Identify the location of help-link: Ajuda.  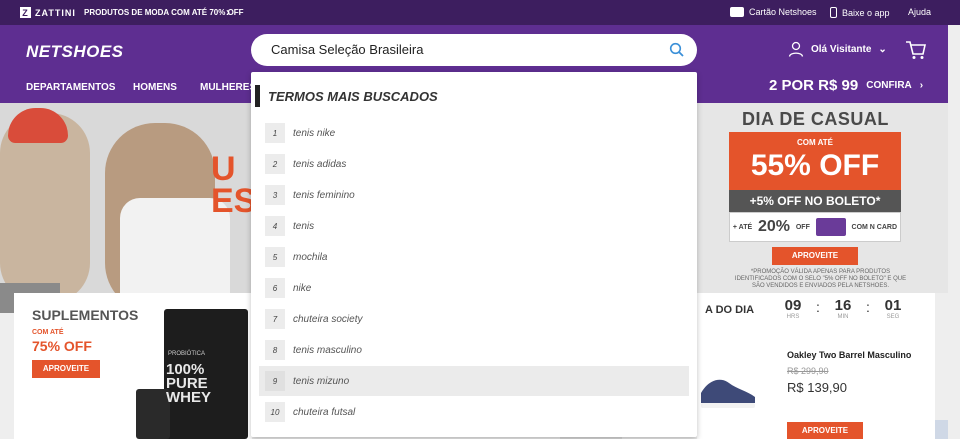
(919, 12).